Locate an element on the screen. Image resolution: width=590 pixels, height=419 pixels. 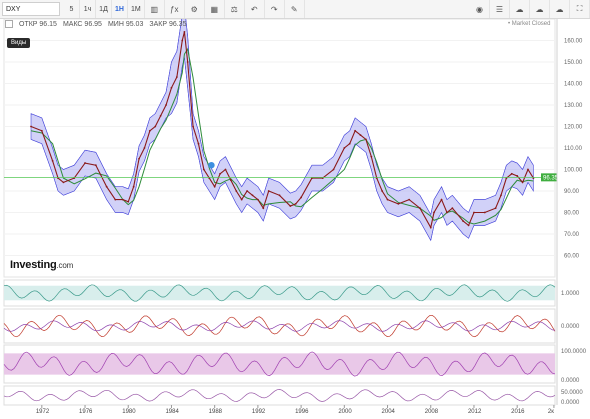
compare-icon: ⚖ is located at coordinates (235, 9).